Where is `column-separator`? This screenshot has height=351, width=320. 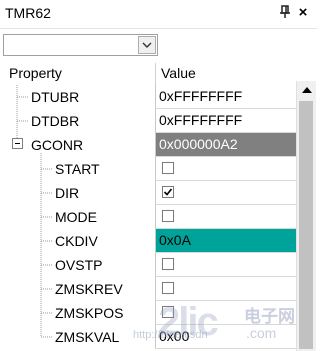 column-separator is located at coordinates (155, 74).